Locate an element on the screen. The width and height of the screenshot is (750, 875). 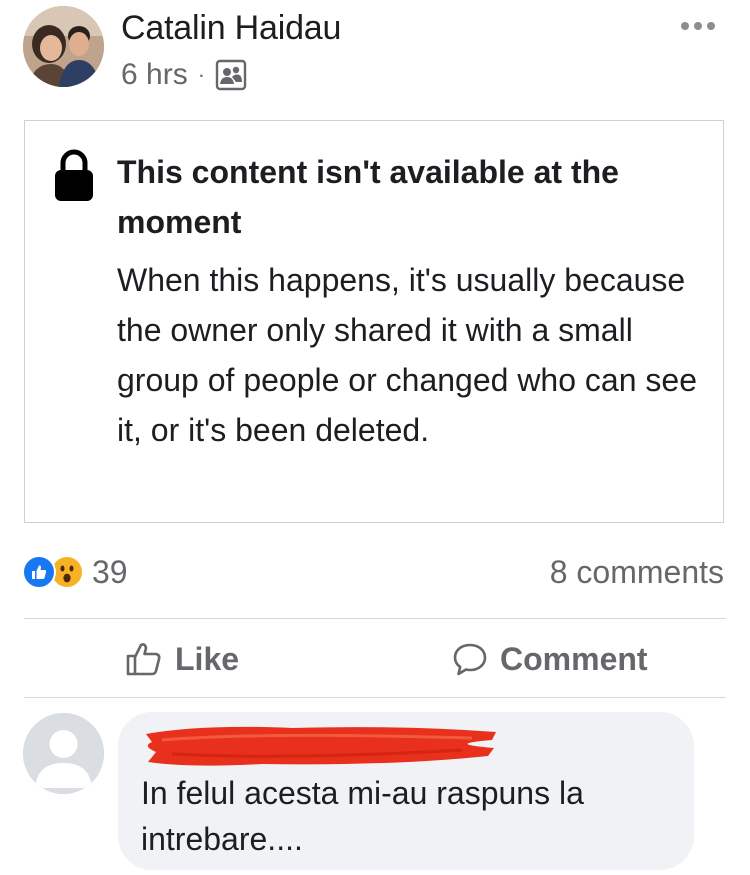
comment-bubble-icon is located at coordinates (470, 659).